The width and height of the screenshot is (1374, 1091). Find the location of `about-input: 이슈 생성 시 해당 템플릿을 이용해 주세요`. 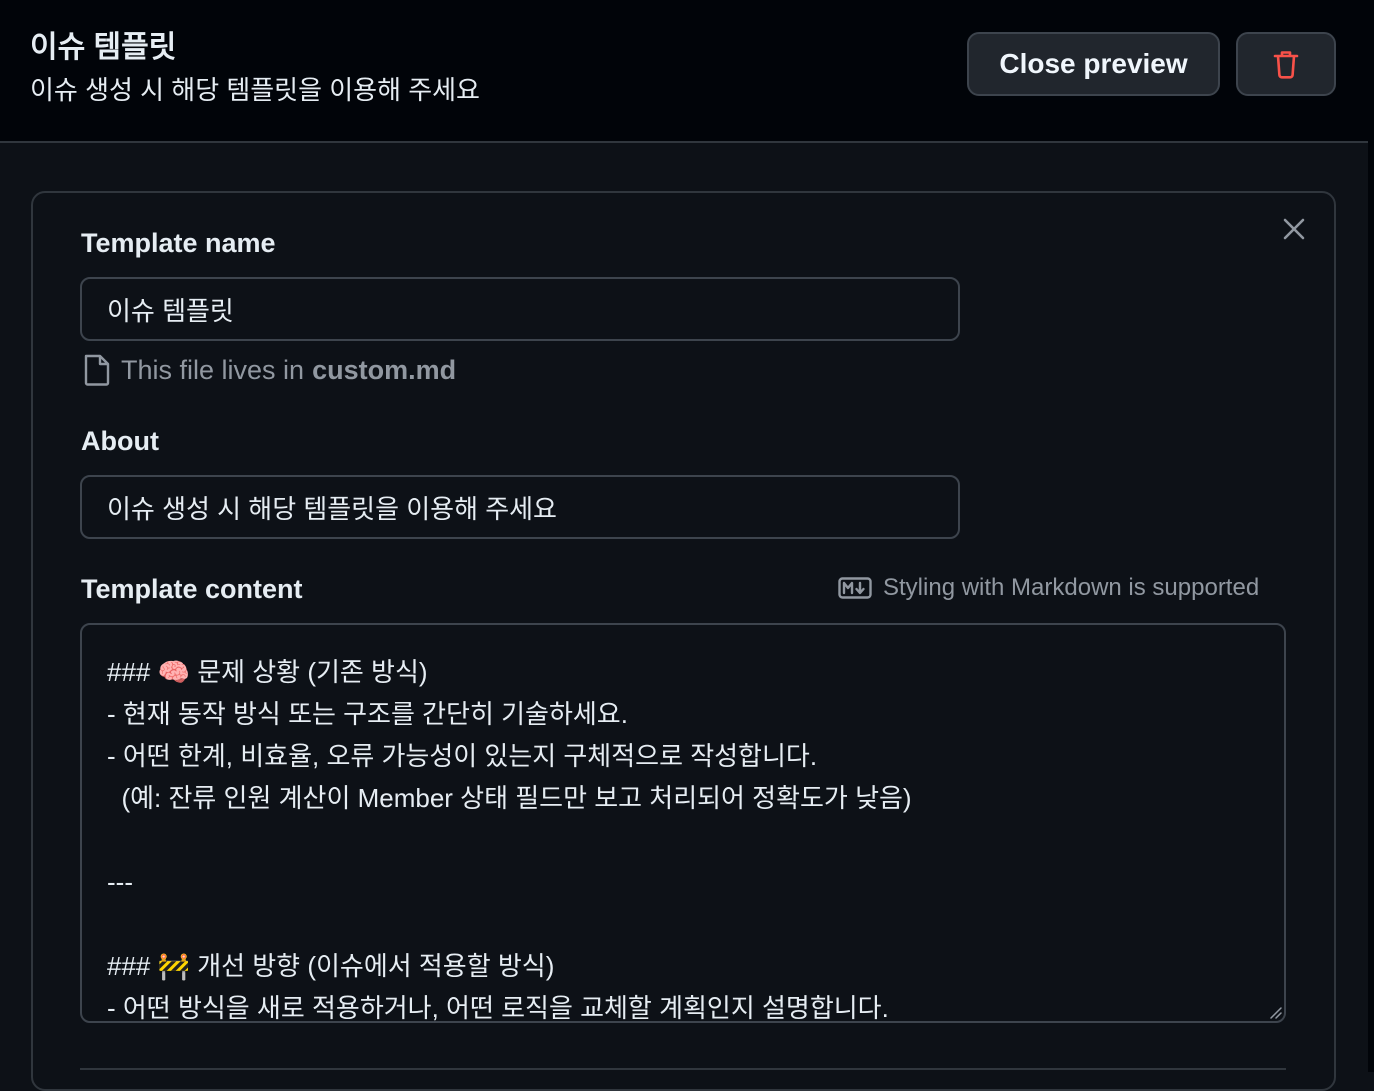

about-input: 이슈 생성 시 해당 템플릿을 이용해 주세요 is located at coordinates (520, 507).